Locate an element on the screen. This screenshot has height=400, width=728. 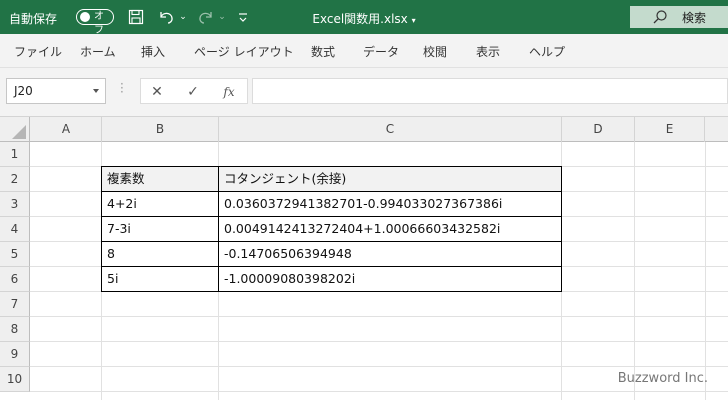
row-header-5: 5 is located at coordinates (15, 254).